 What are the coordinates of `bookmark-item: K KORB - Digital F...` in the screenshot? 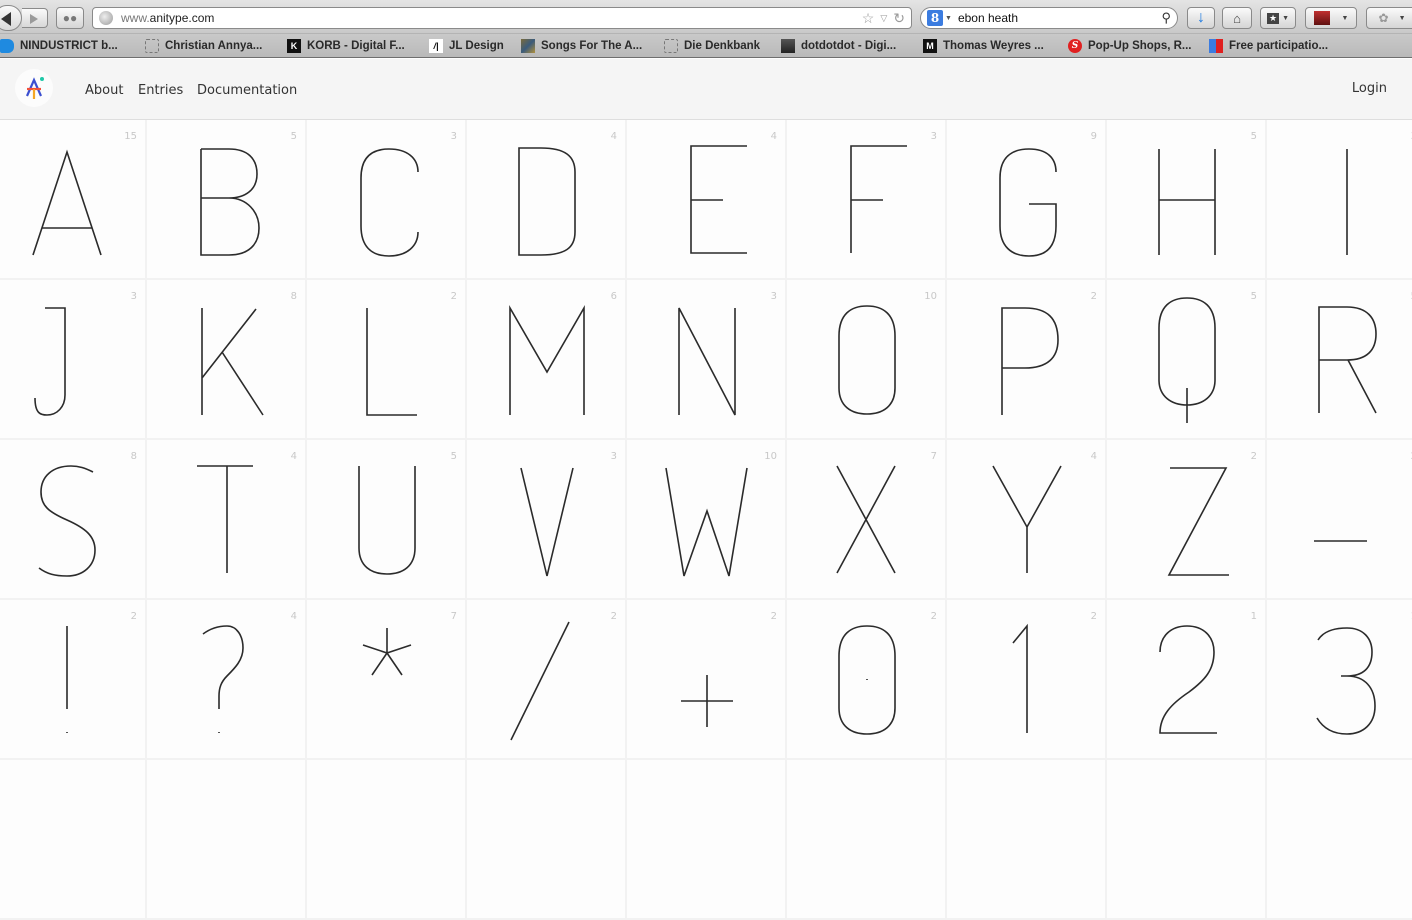 It's located at (346, 46).